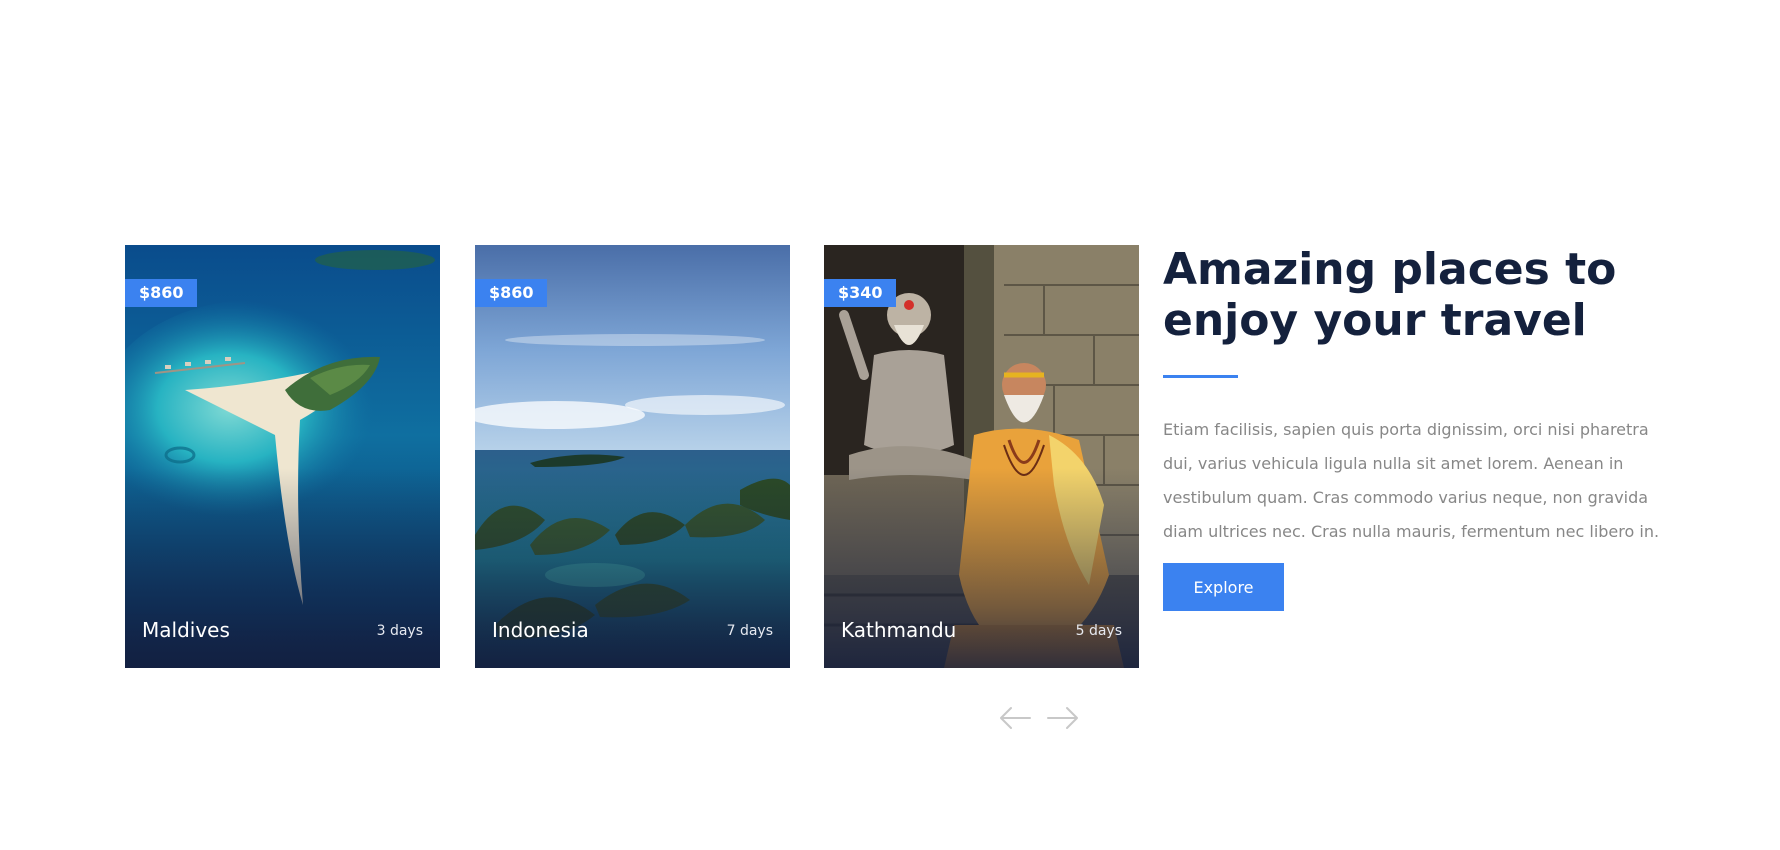 The width and height of the screenshot is (1780, 850). I want to click on destination-card-kathmandu: $340 Kathmandu 5 days, so click(981, 456).